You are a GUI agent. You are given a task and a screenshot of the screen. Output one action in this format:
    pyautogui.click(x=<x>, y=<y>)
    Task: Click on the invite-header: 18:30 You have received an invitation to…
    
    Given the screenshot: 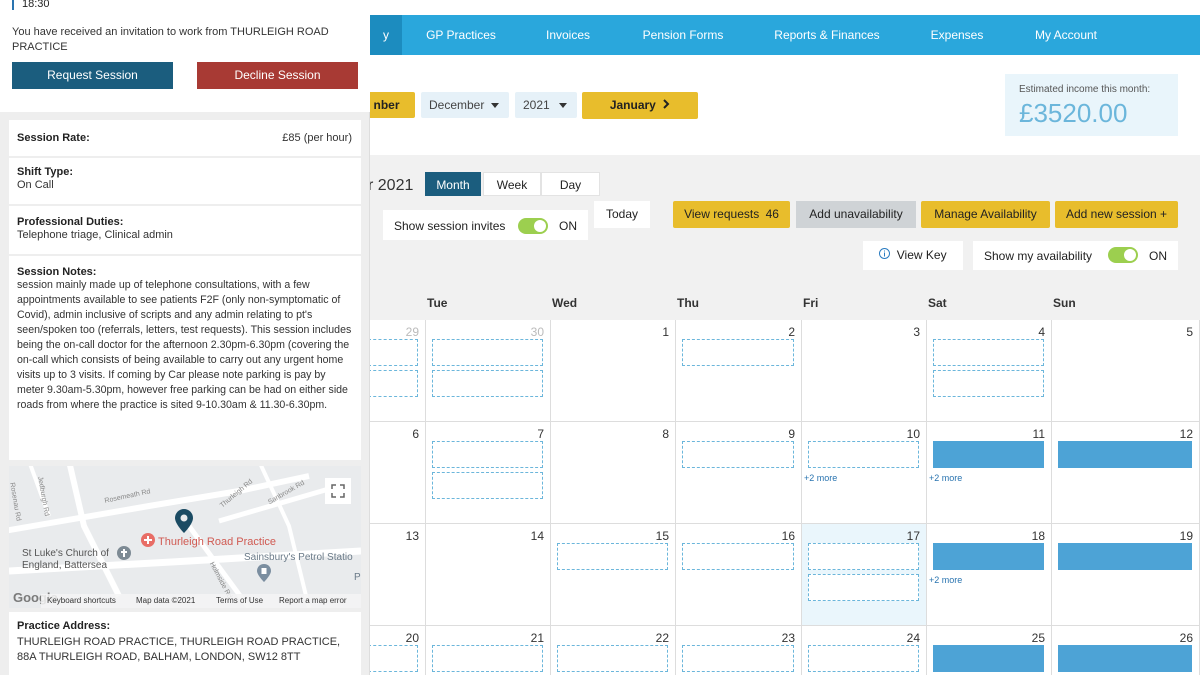 What is the action you would take?
    pyautogui.click(x=185, y=56)
    